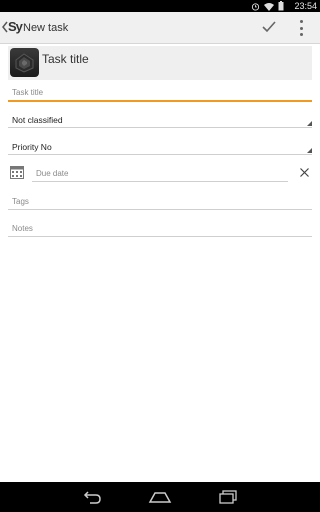 The height and width of the screenshot is (512, 320). Describe the element at coordinates (160, 181) in the screenshot. I see `due-date-underline` at that location.